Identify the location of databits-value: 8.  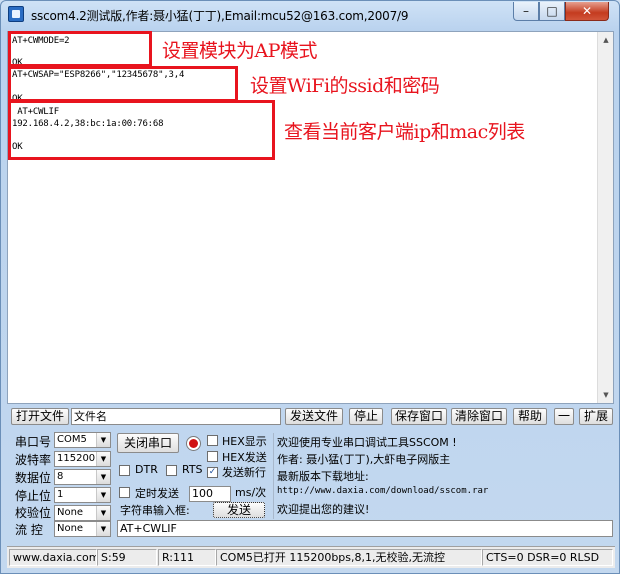
(60, 476).